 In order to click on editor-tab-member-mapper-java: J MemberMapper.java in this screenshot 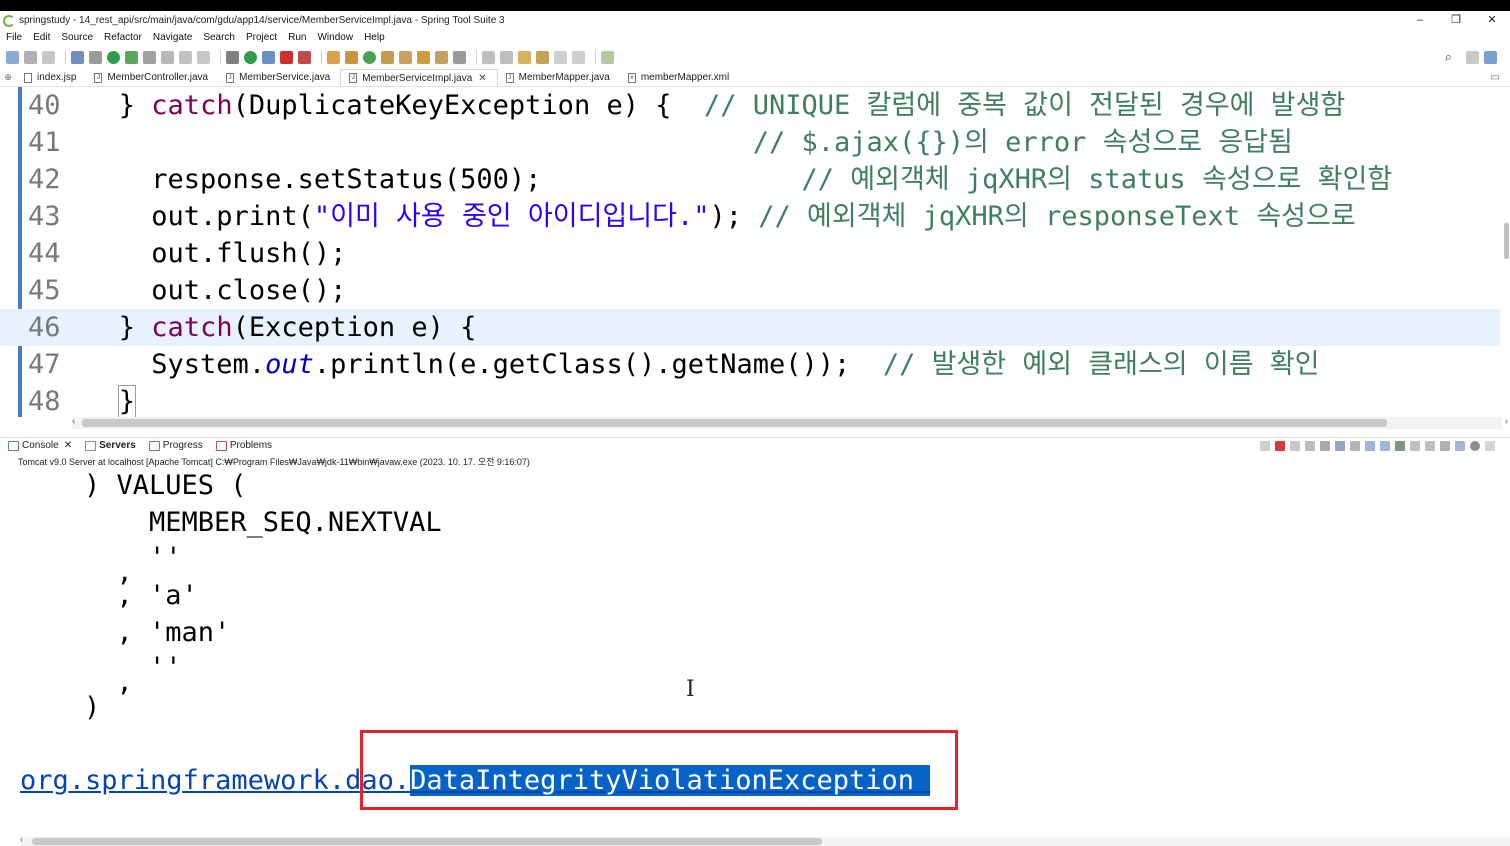, I will do `click(559, 77)`.